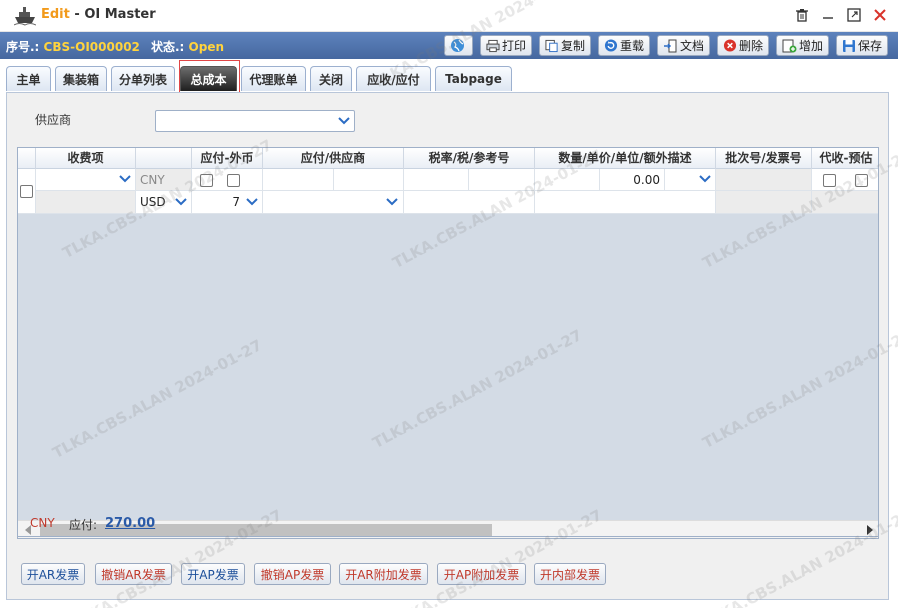  Describe the element at coordinates (86, 180) in the screenshot. I see `charge-item-select` at that location.